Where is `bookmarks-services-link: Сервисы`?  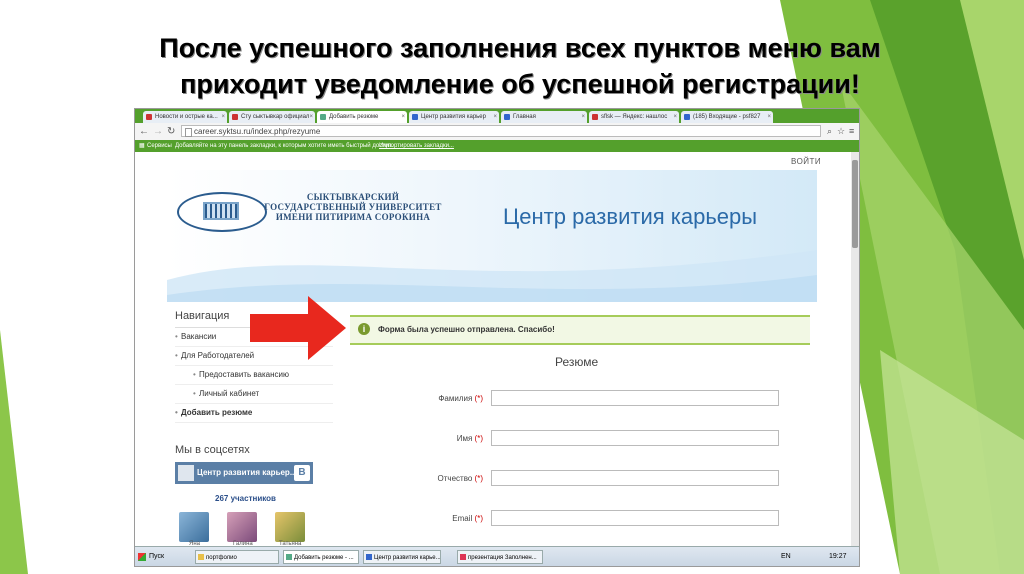
bookmarks-services-link: Сервисы is located at coordinates (159, 146).